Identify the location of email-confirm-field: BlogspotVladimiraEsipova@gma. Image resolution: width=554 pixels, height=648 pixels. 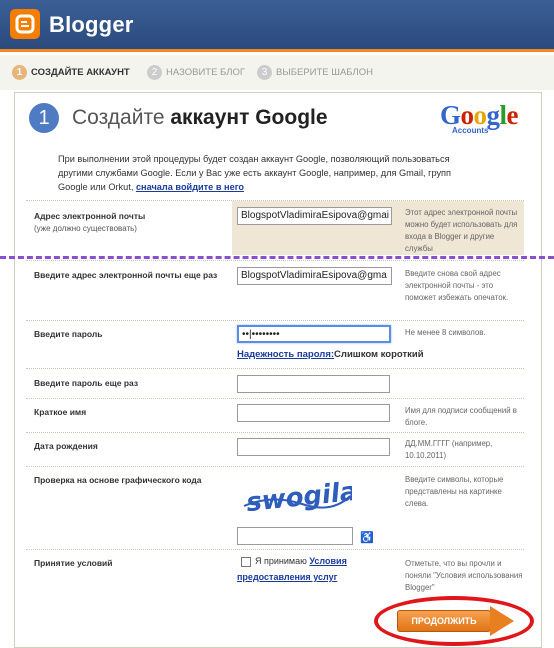
(314, 276).